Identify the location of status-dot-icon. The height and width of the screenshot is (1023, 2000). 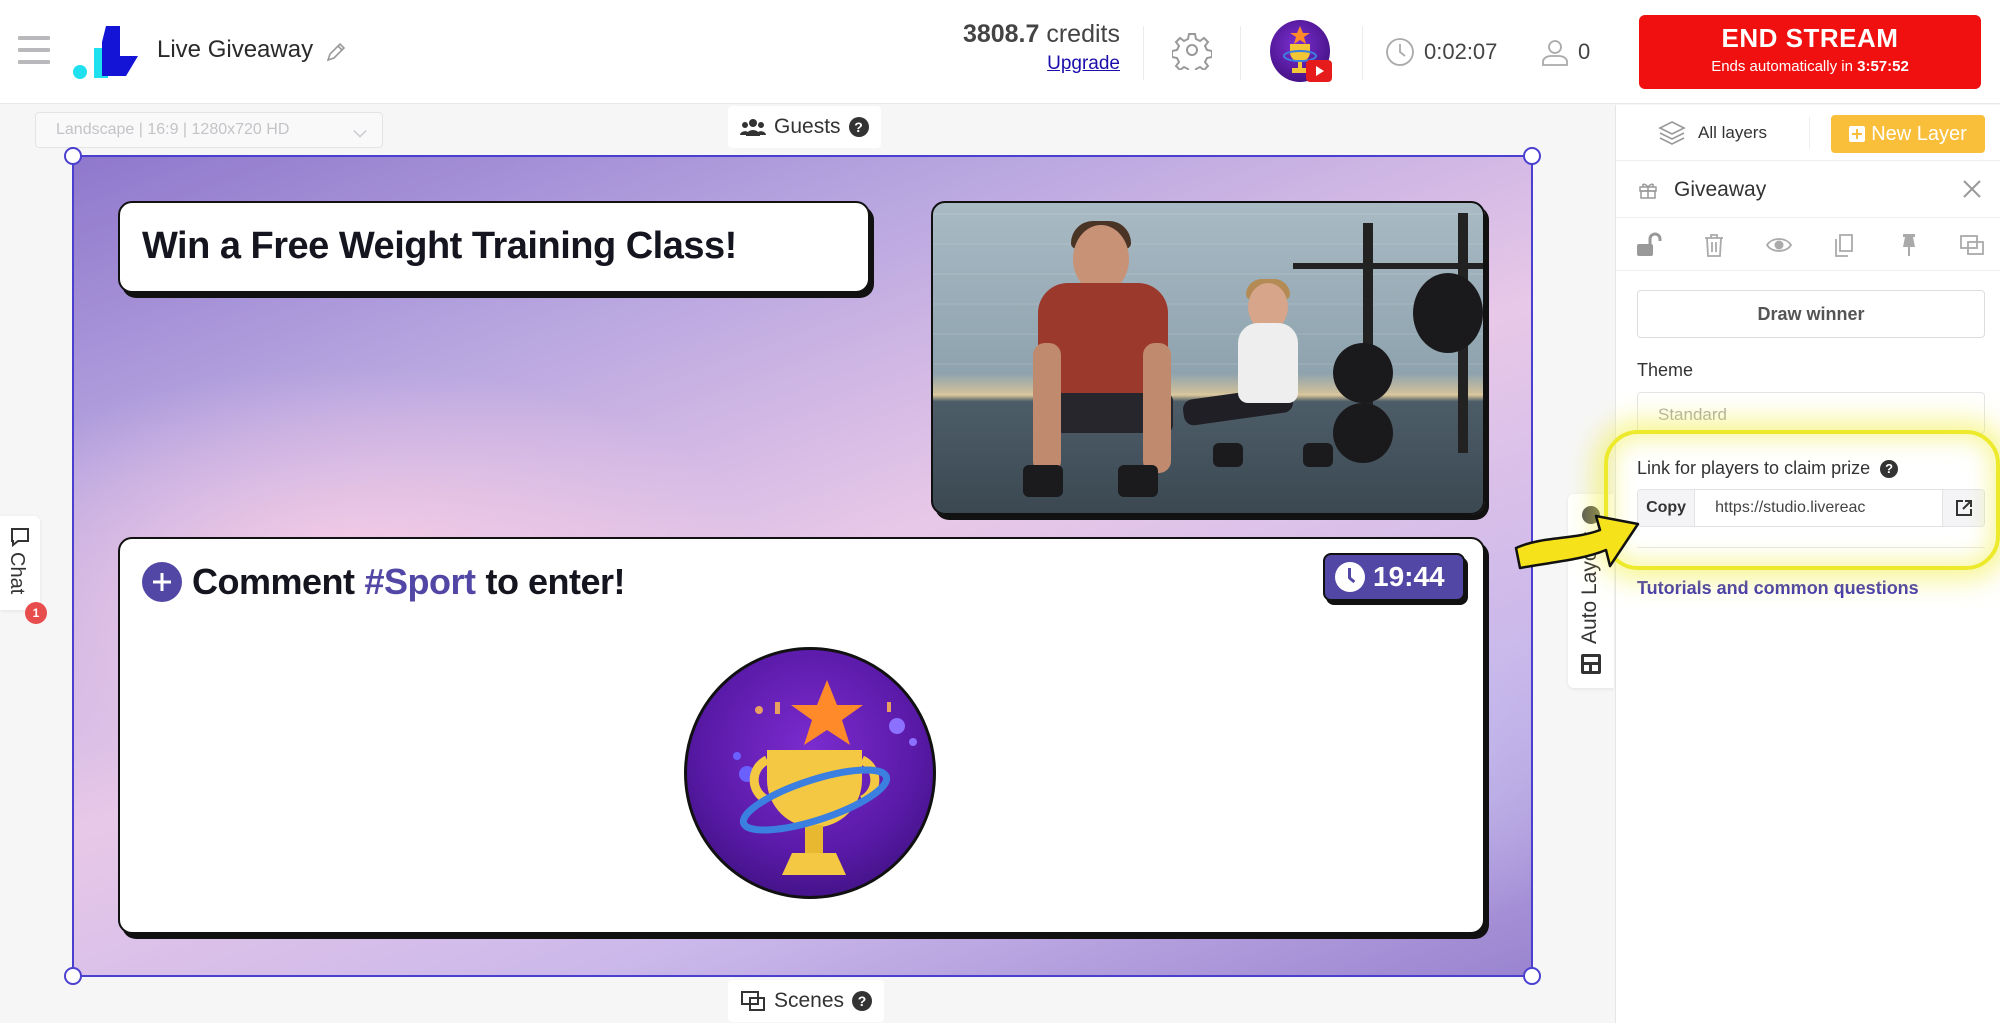
(1591, 515).